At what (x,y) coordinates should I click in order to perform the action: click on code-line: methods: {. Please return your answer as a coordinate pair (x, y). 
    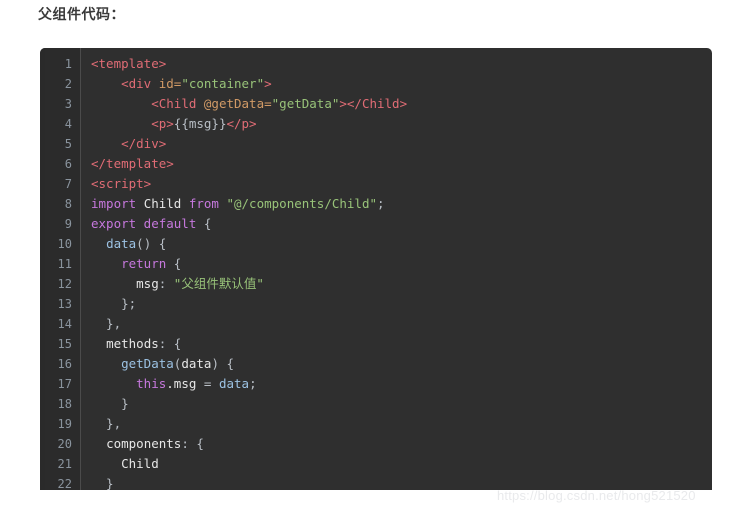
    Looking at the image, I should click on (401, 344).